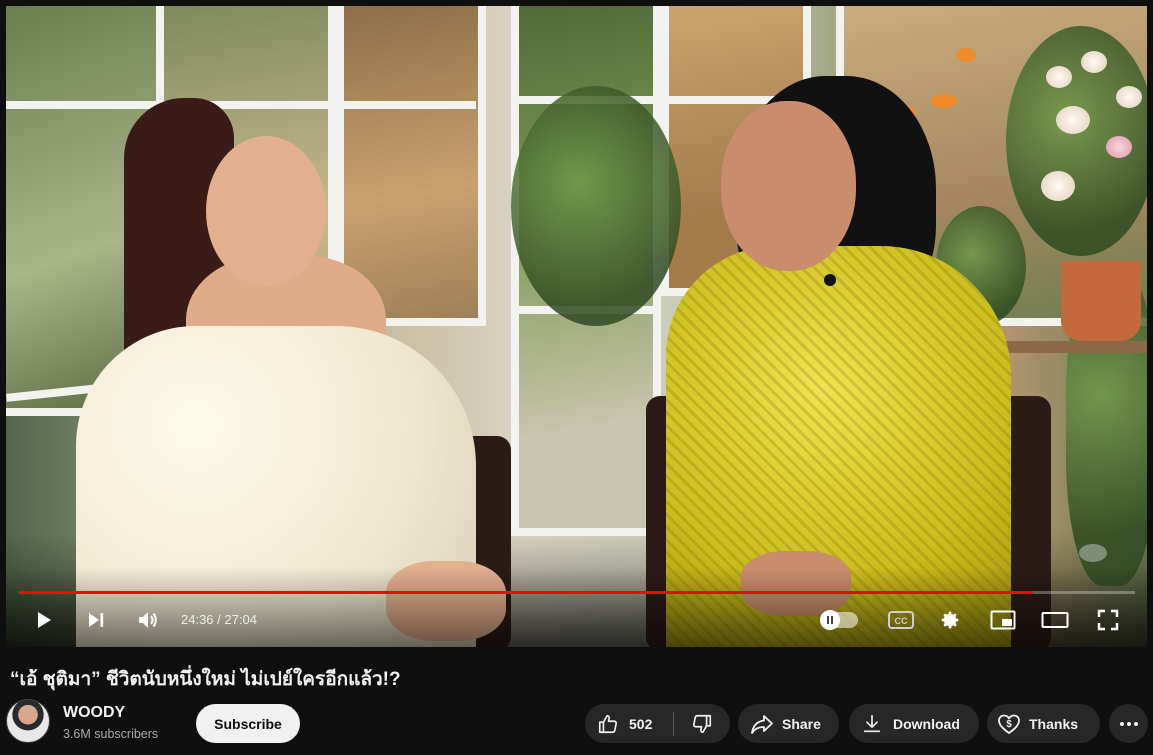  I want to click on fullscreen-button, so click(1108, 620).